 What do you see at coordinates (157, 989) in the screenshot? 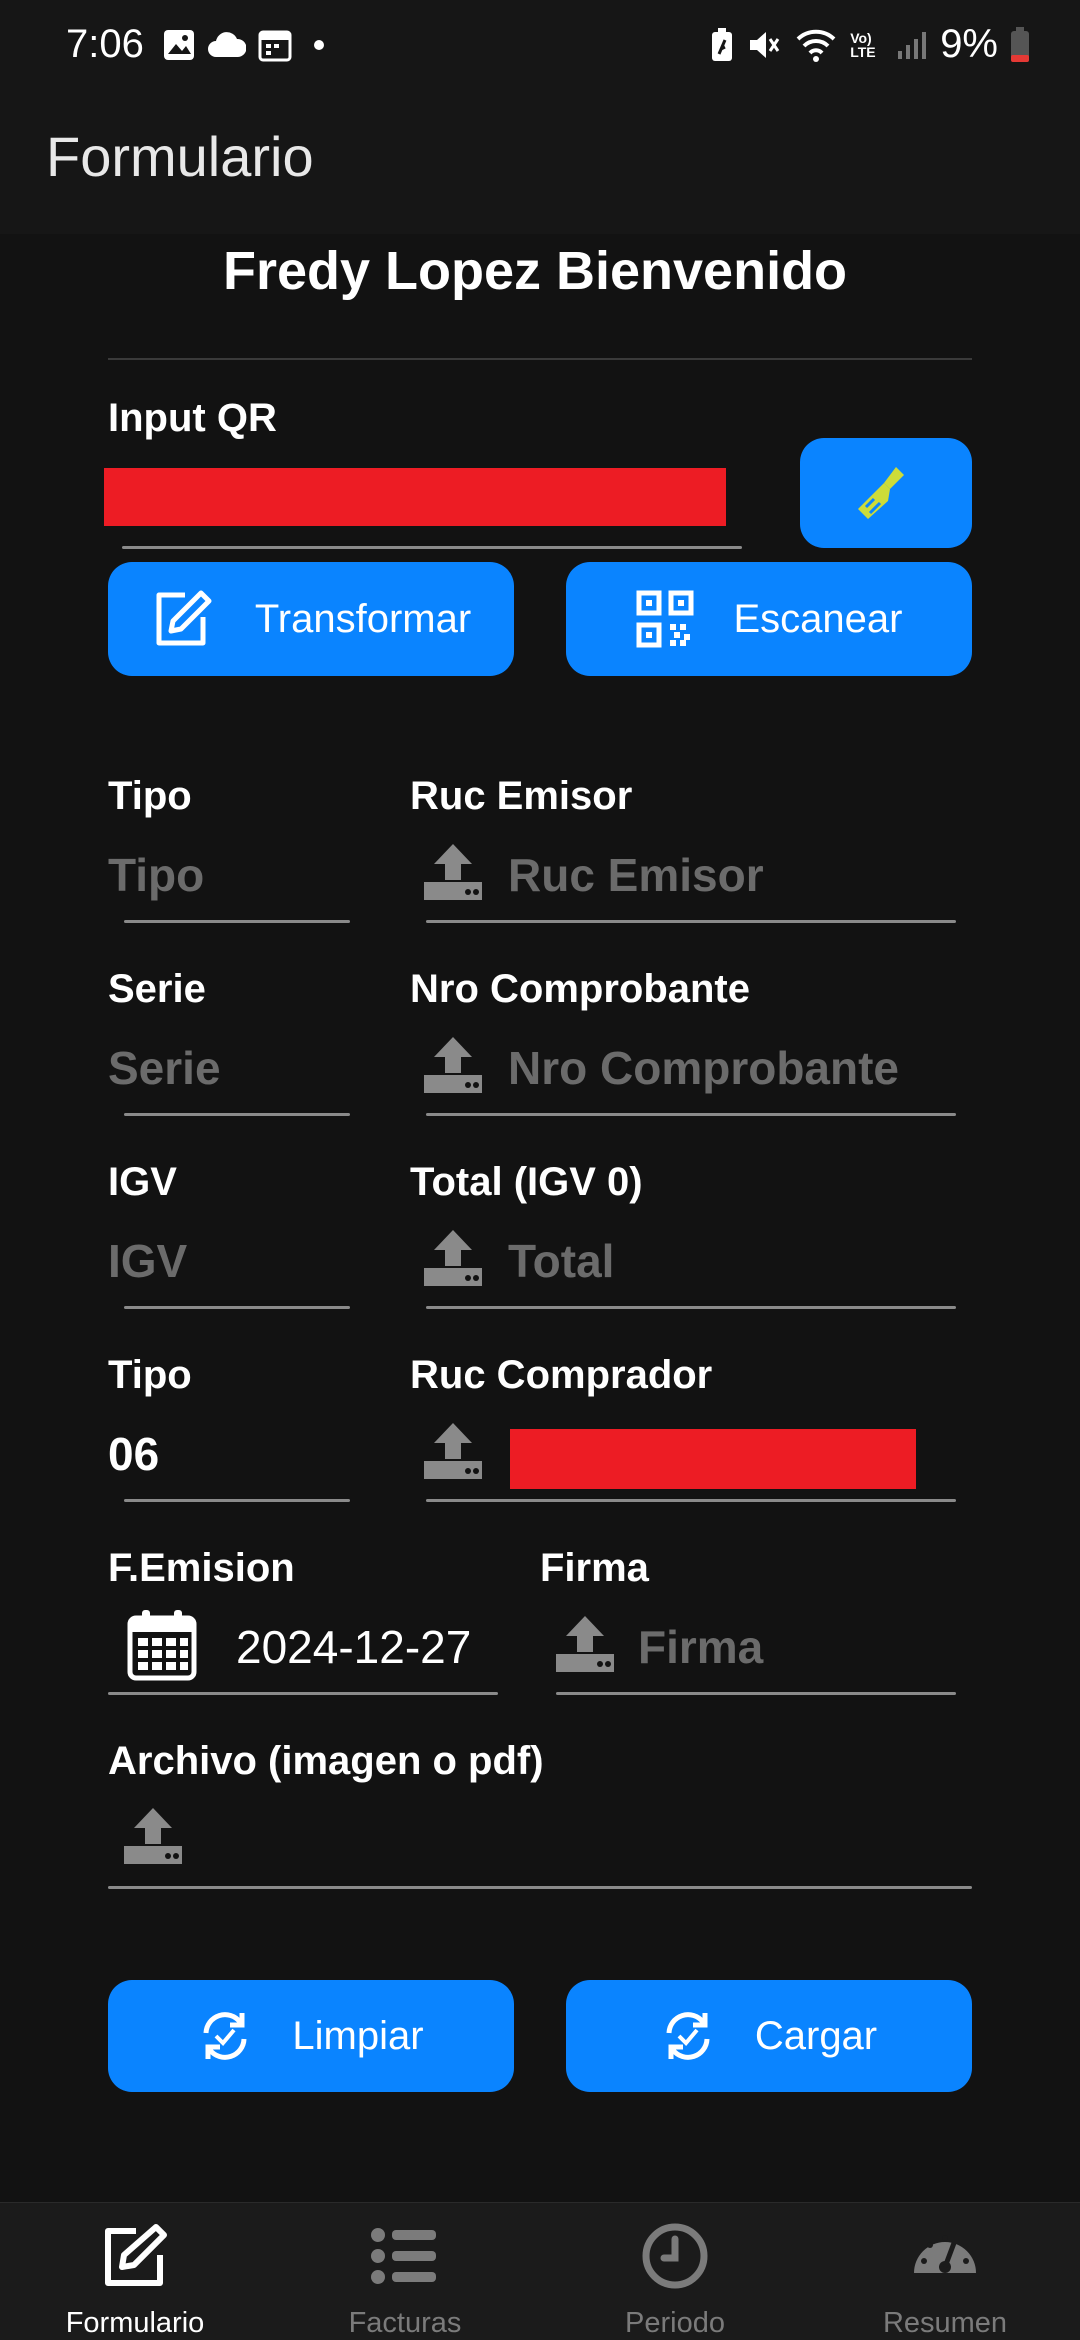
I see `serie-label: Serie` at bounding box center [157, 989].